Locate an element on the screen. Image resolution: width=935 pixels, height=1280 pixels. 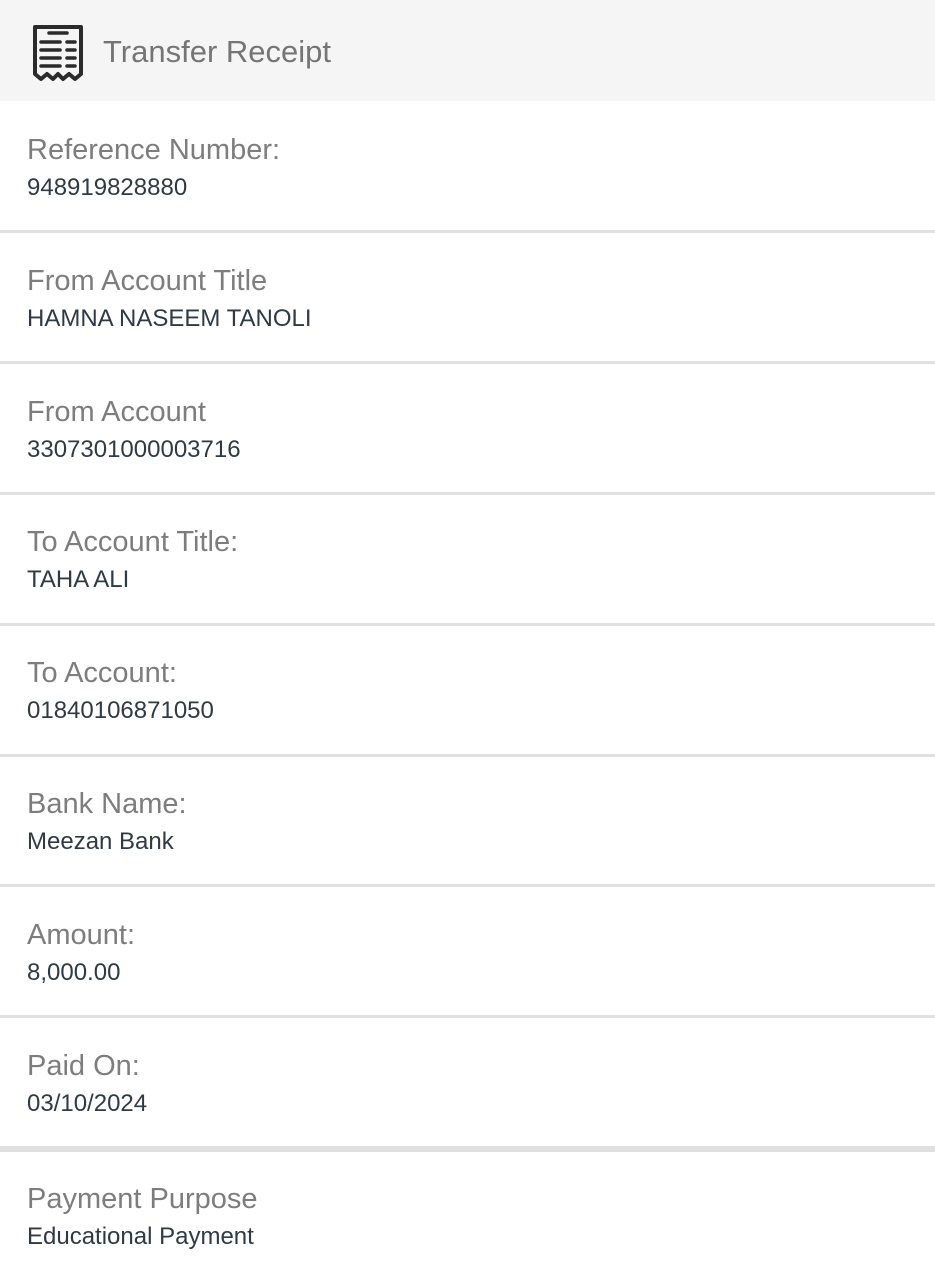
to-account-value: 01840106871050 is located at coordinates (120, 710).